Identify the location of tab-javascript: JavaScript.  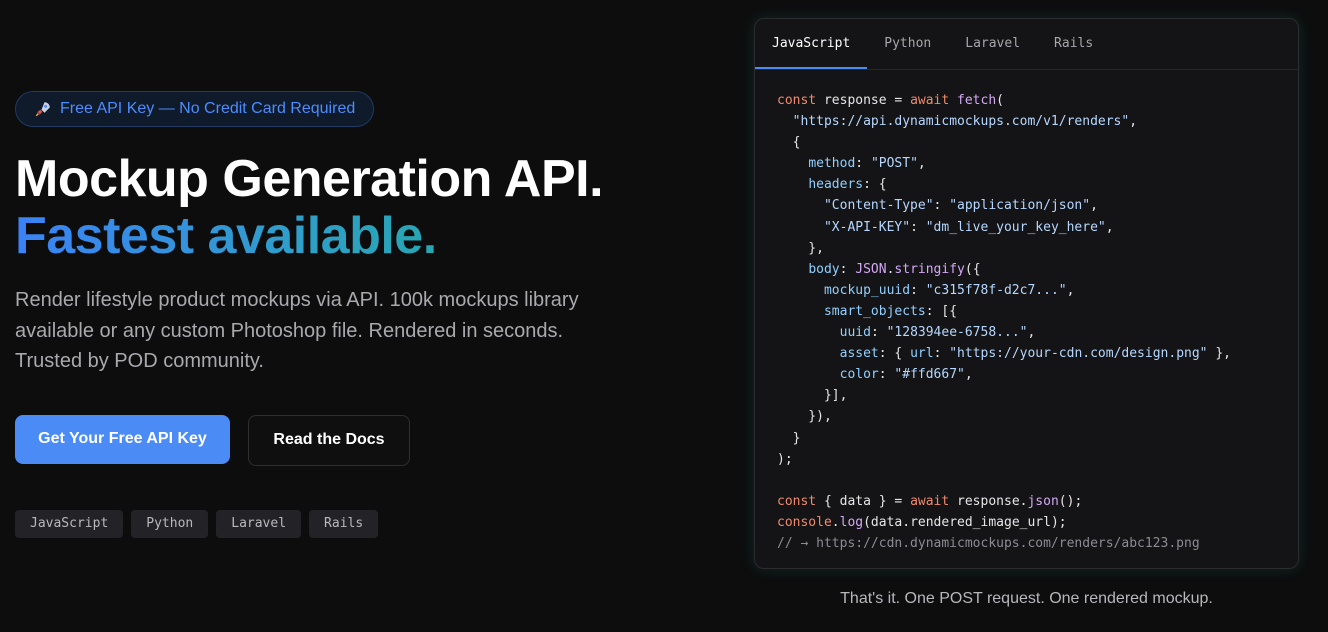
(811, 44).